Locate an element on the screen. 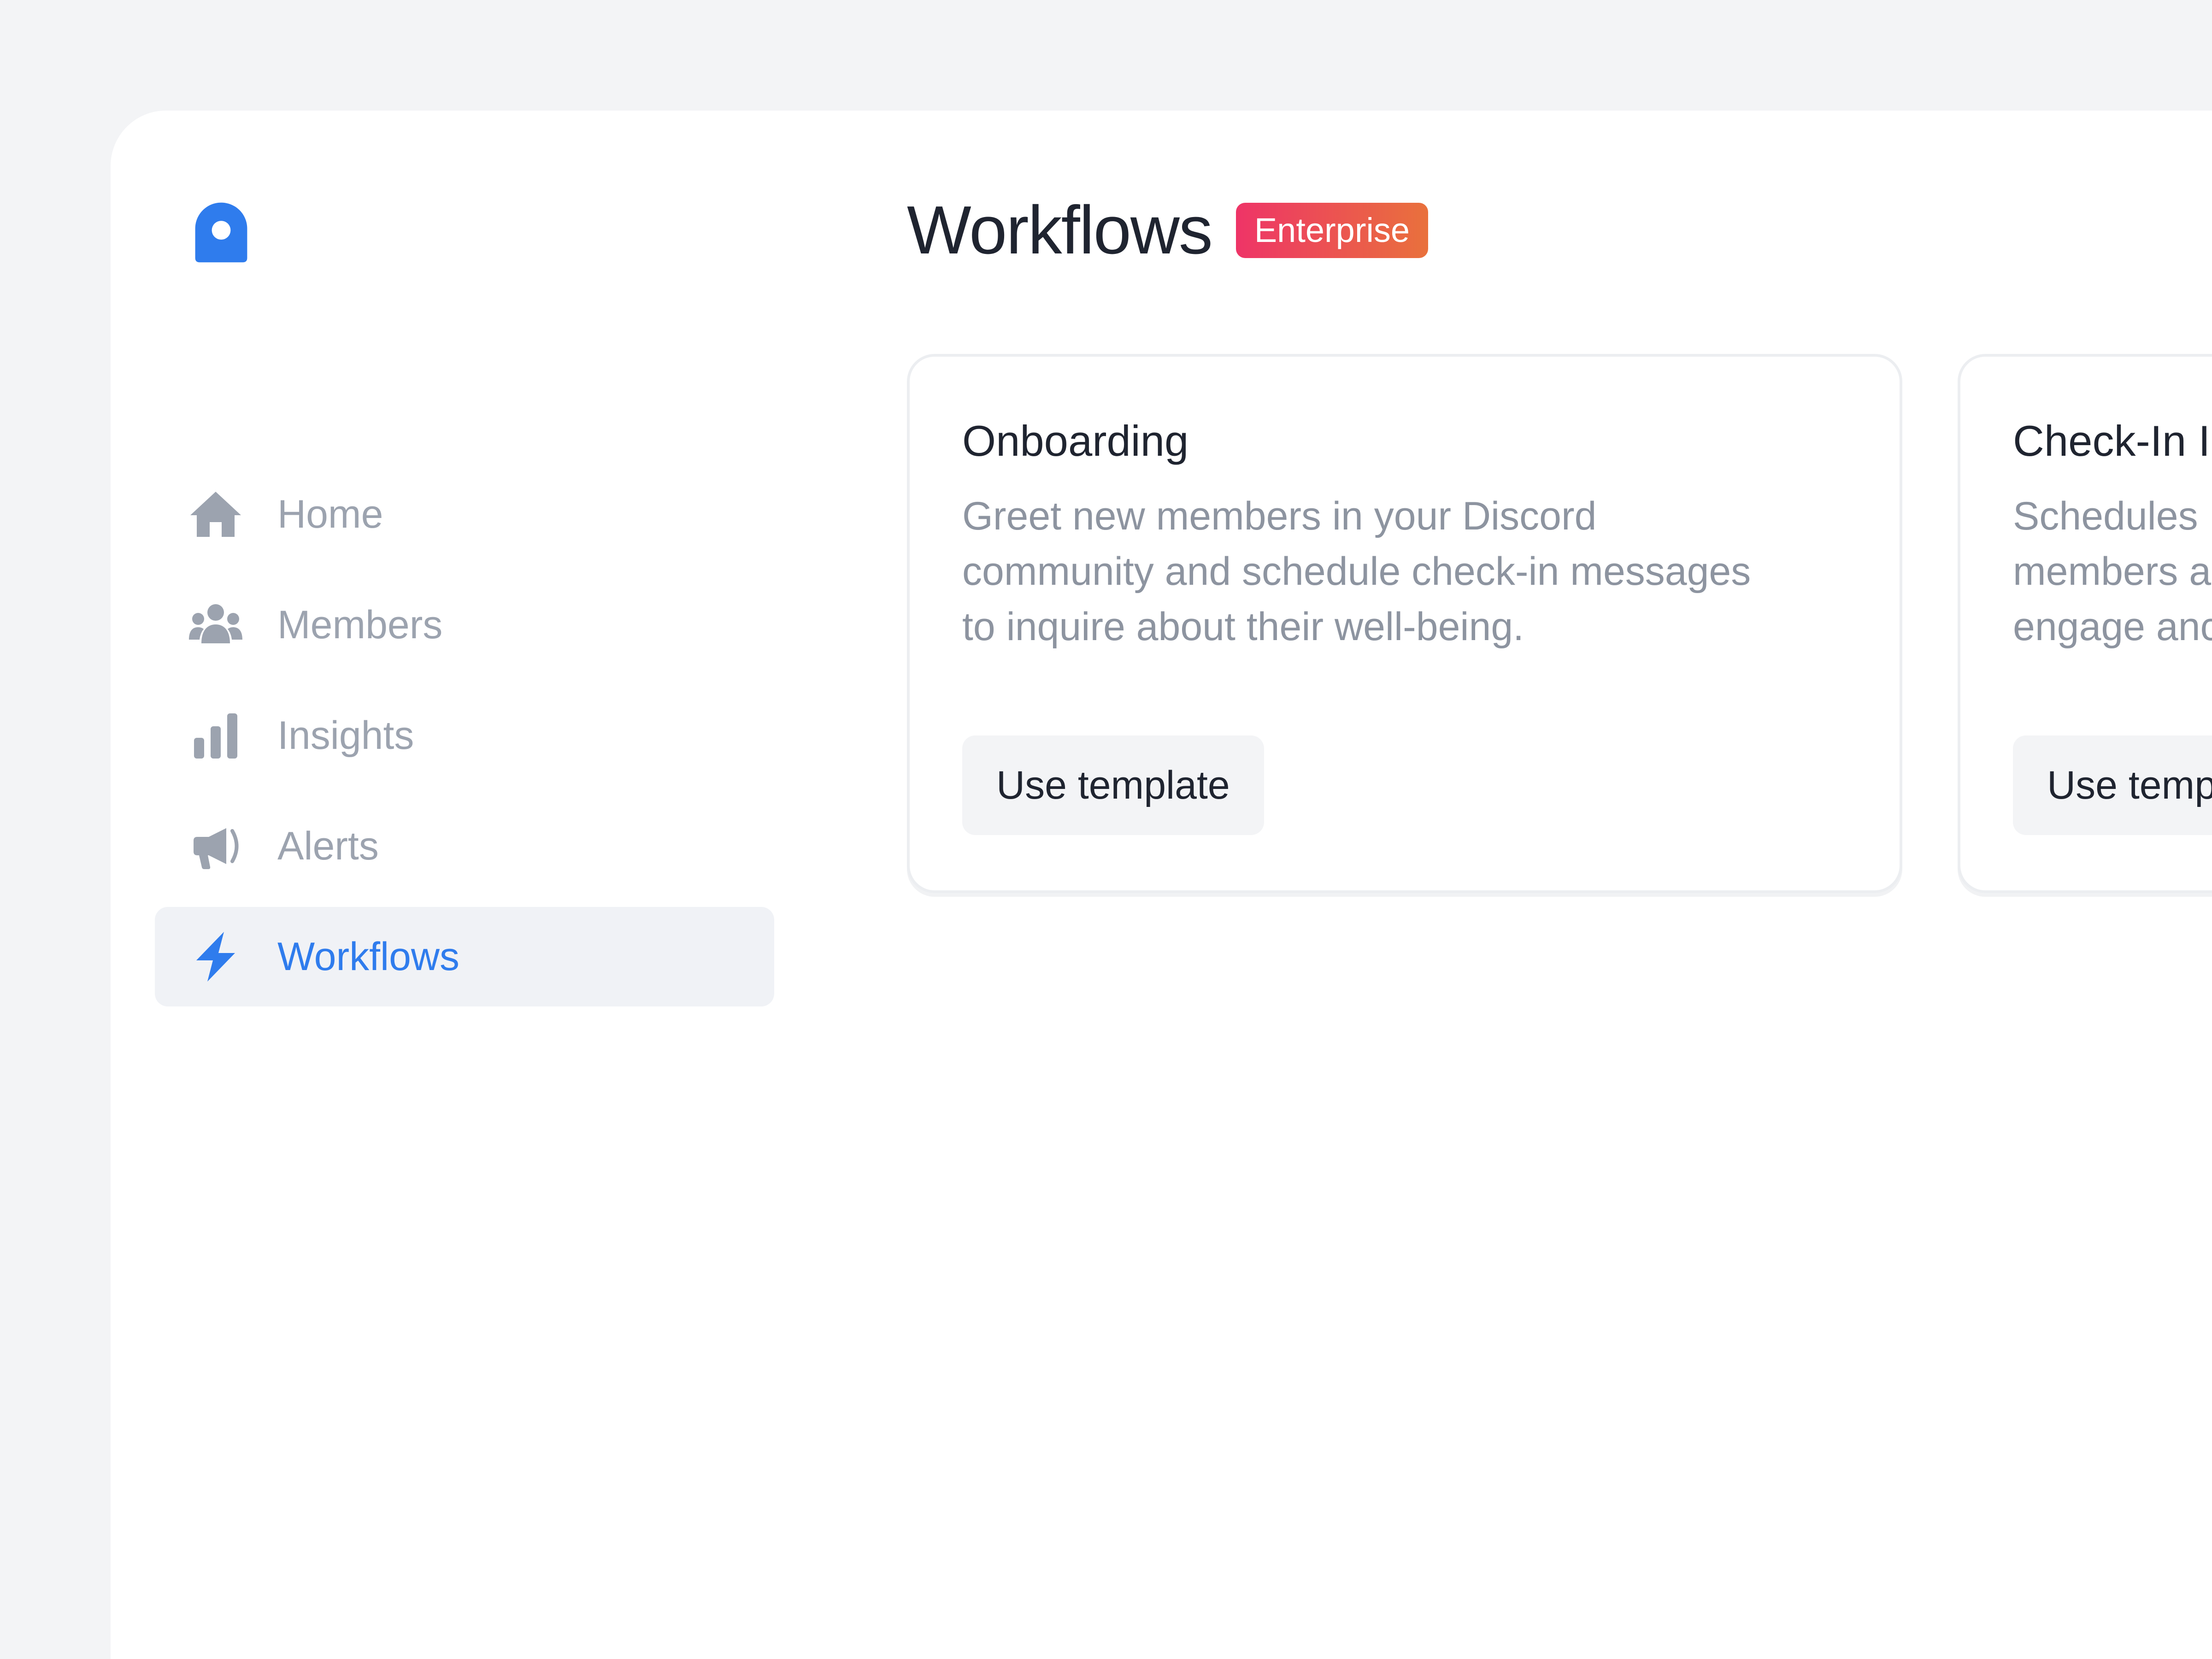  sidebar-item-home: Home is located at coordinates (464, 514).